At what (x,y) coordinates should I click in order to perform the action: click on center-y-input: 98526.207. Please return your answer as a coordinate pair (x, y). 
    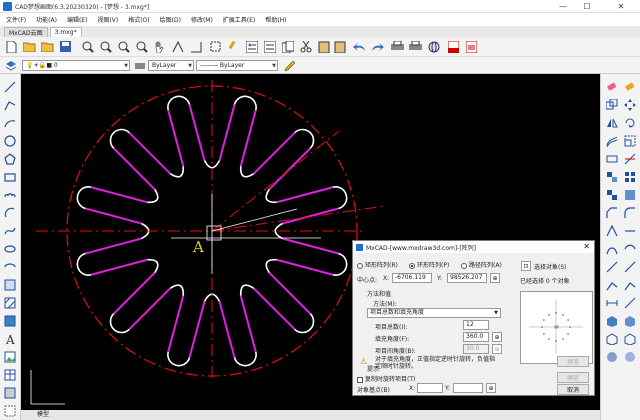
    Looking at the image, I should click on (467, 278).